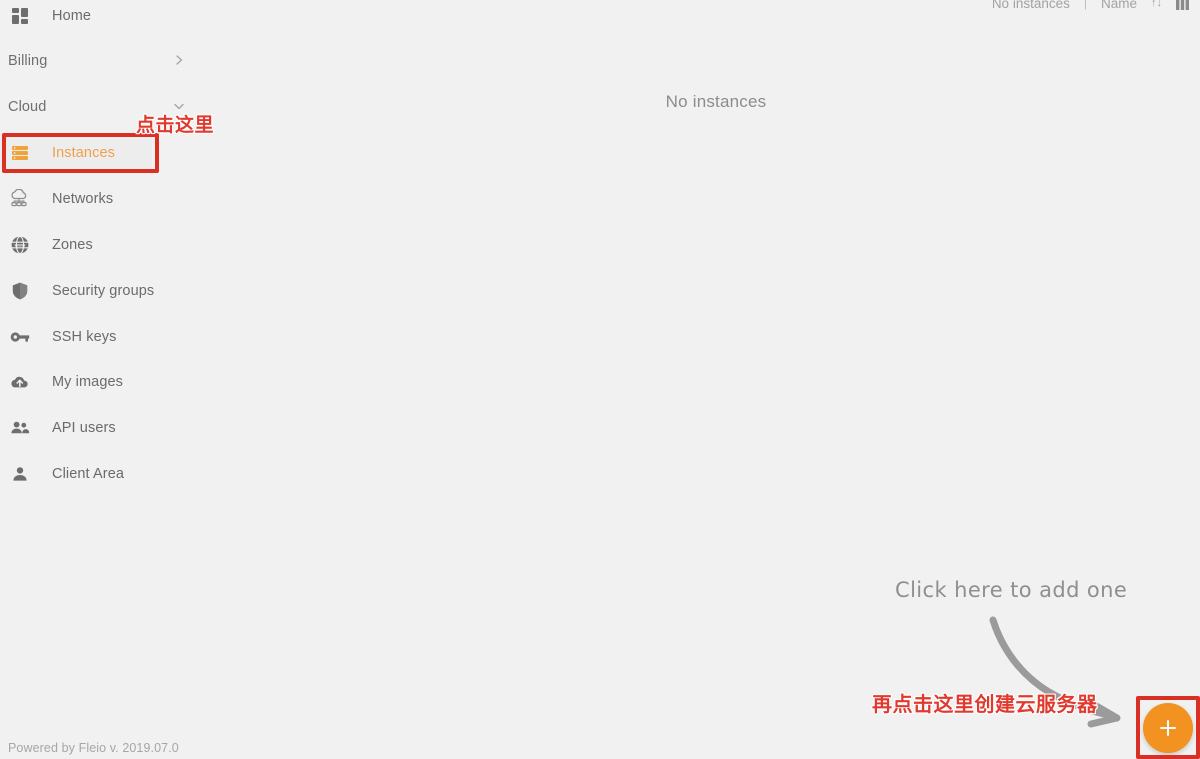  What do you see at coordinates (20, 291) in the screenshot?
I see `shield-icon` at bounding box center [20, 291].